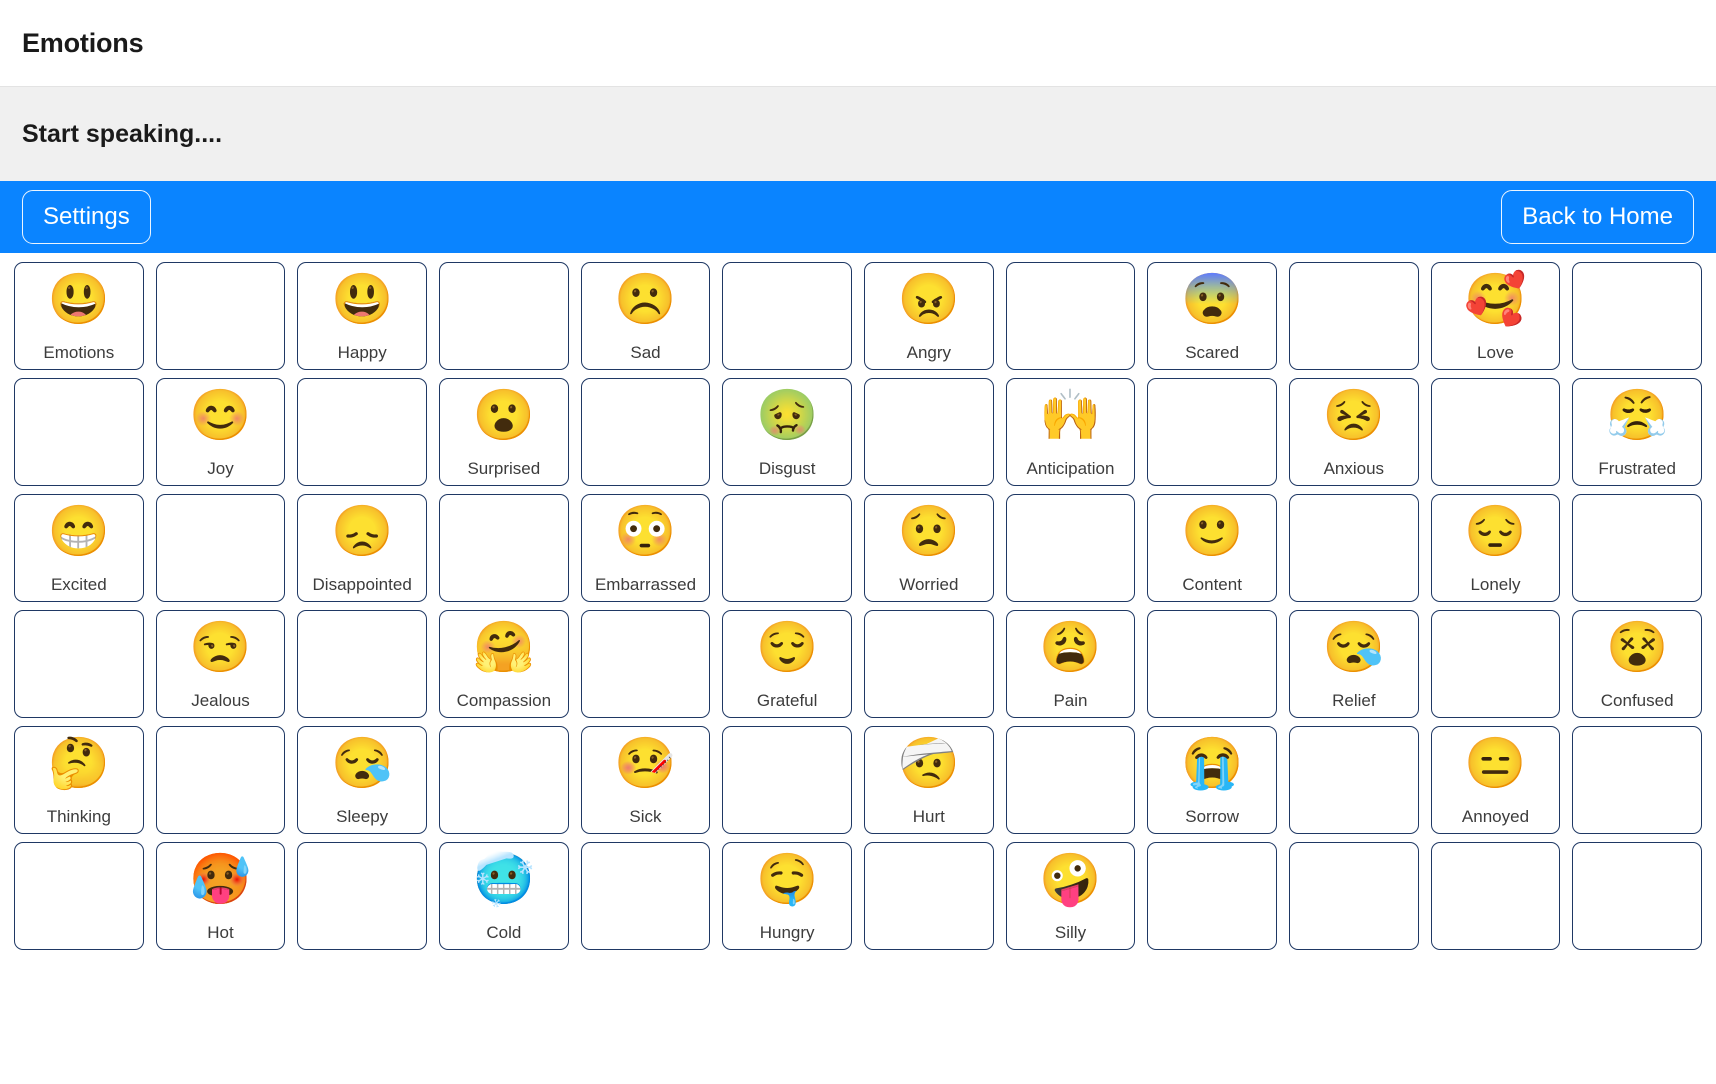 This screenshot has height=1084, width=1716. What do you see at coordinates (503, 647) in the screenshot?
I see `emotion-icon: 🤗` at bounding box center [503, 647].